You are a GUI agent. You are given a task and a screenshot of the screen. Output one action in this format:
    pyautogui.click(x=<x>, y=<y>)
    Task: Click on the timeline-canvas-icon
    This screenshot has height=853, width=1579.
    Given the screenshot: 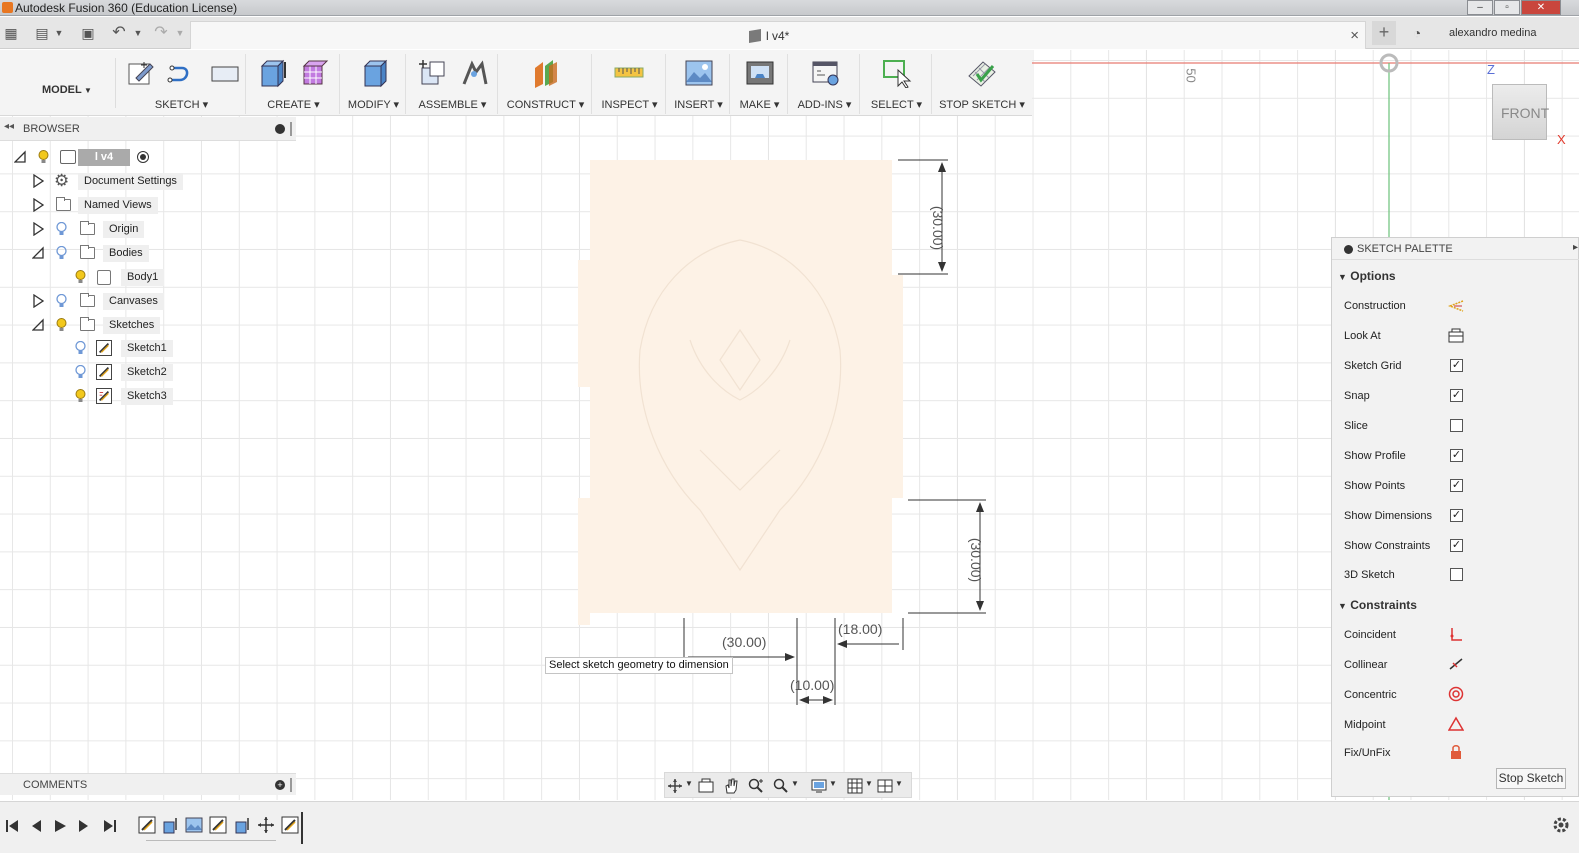 What is the action you would take?
    pyautogui.click(x=194, y=825)
    